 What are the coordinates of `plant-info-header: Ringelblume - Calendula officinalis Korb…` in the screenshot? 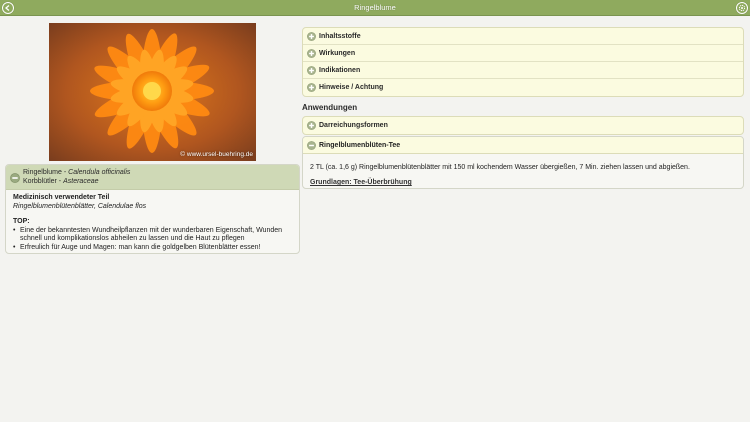 It's located at (152, 177).